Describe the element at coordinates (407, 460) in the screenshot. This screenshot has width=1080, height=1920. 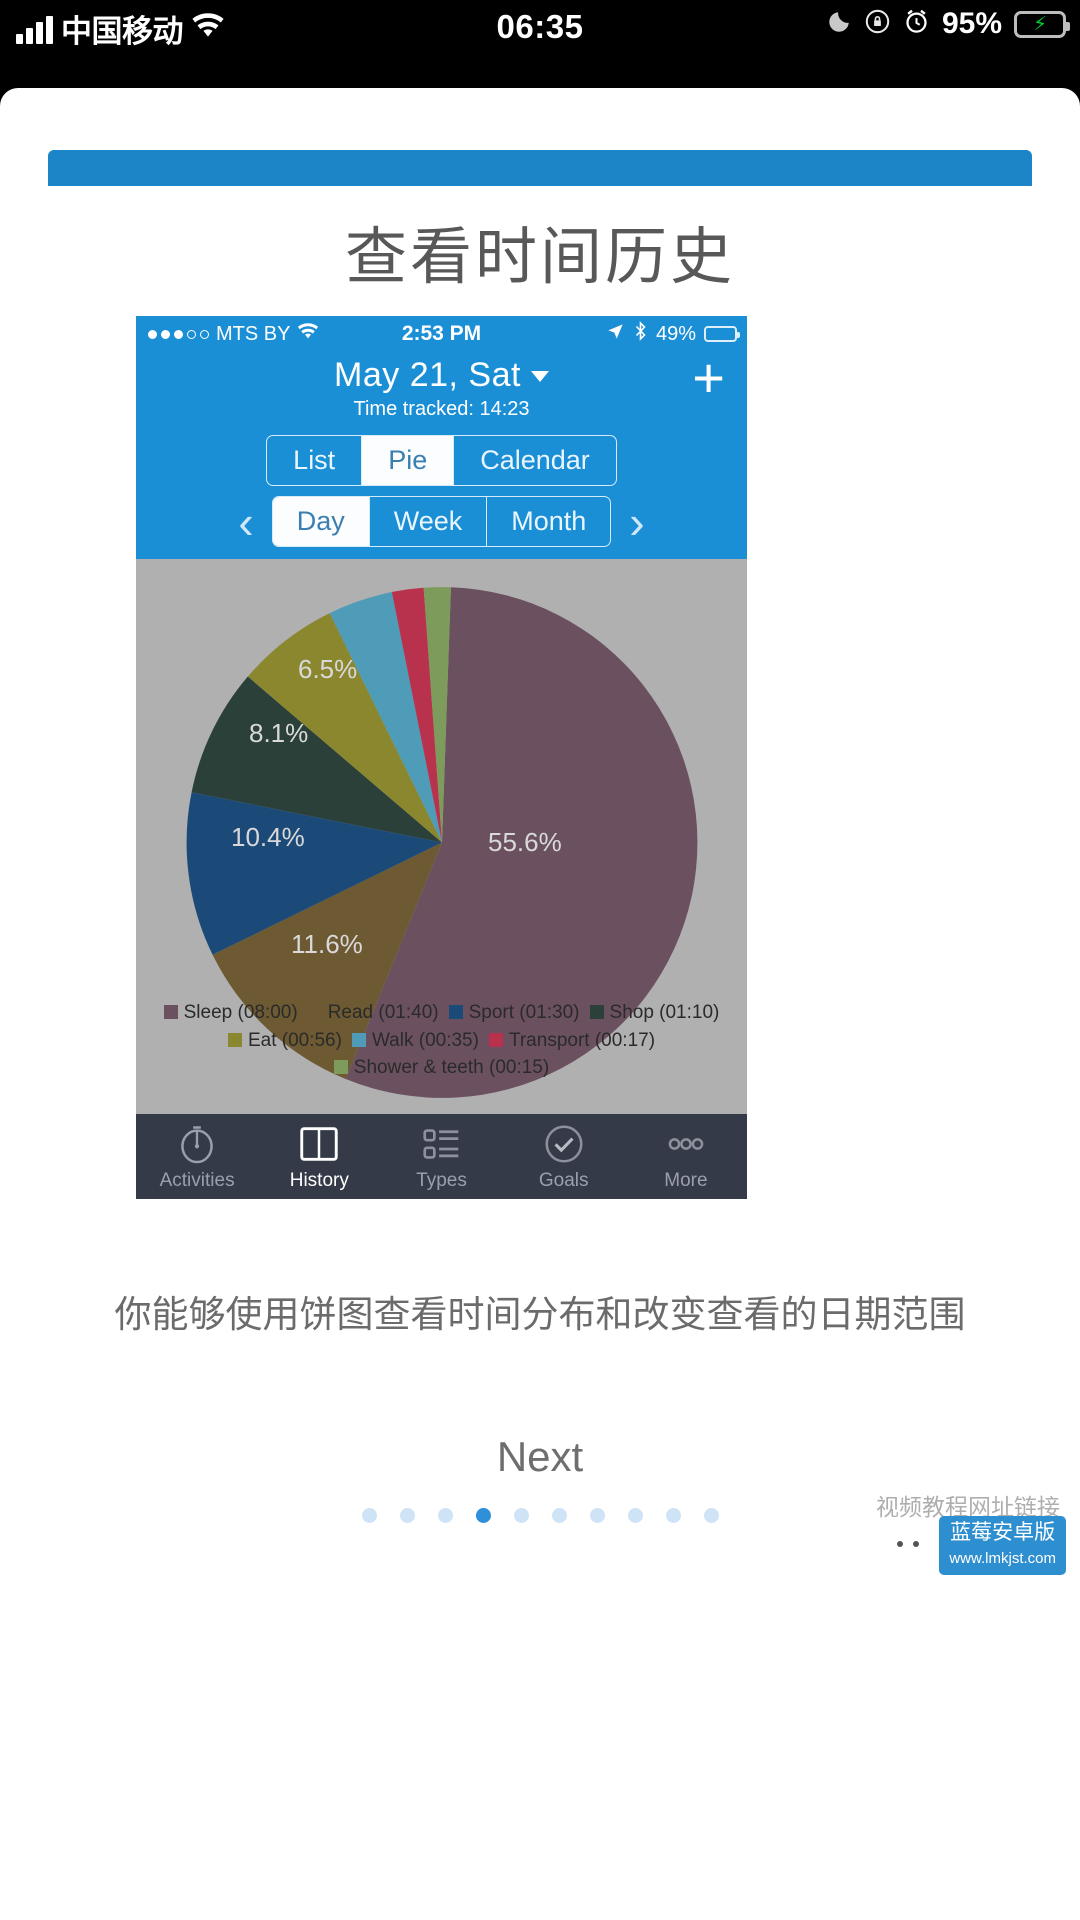
I see `segment-pie: Pie` at that location.